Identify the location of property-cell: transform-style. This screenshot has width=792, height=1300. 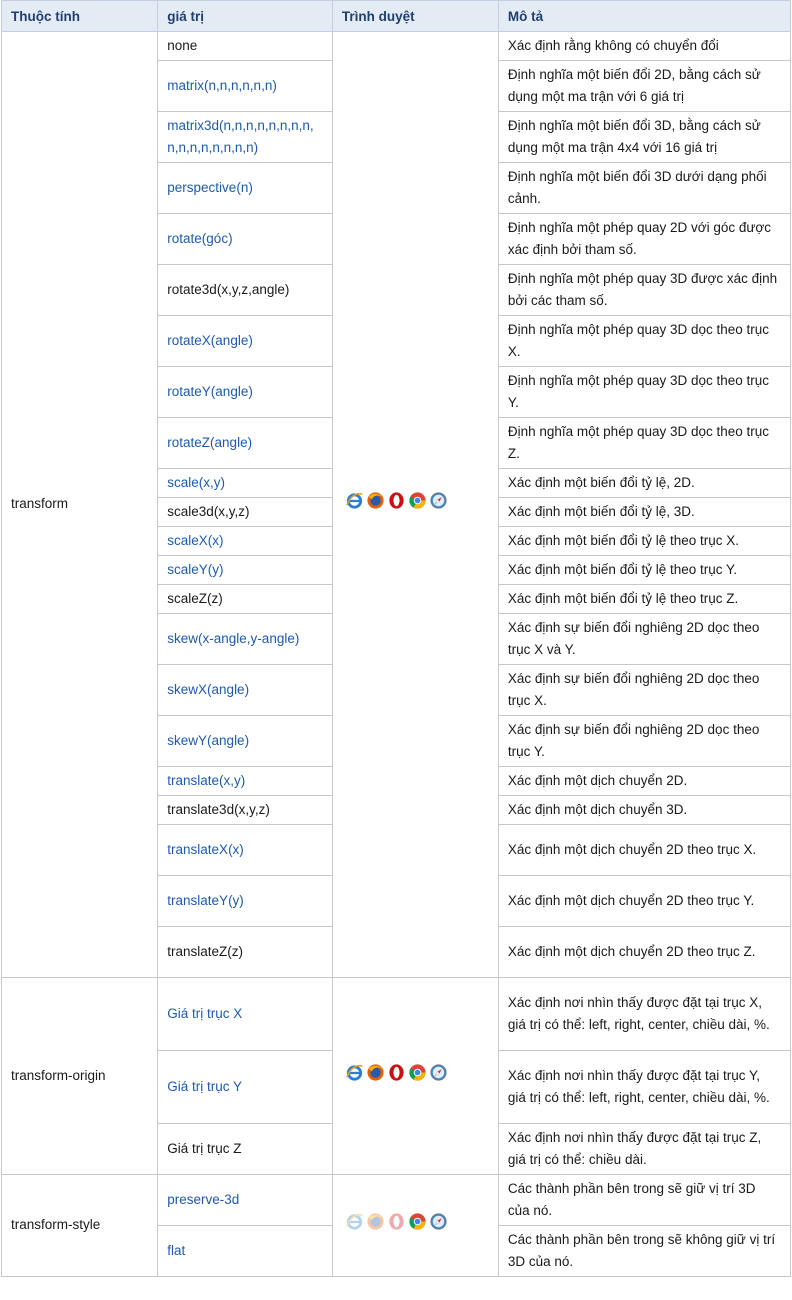
(79, 1225).